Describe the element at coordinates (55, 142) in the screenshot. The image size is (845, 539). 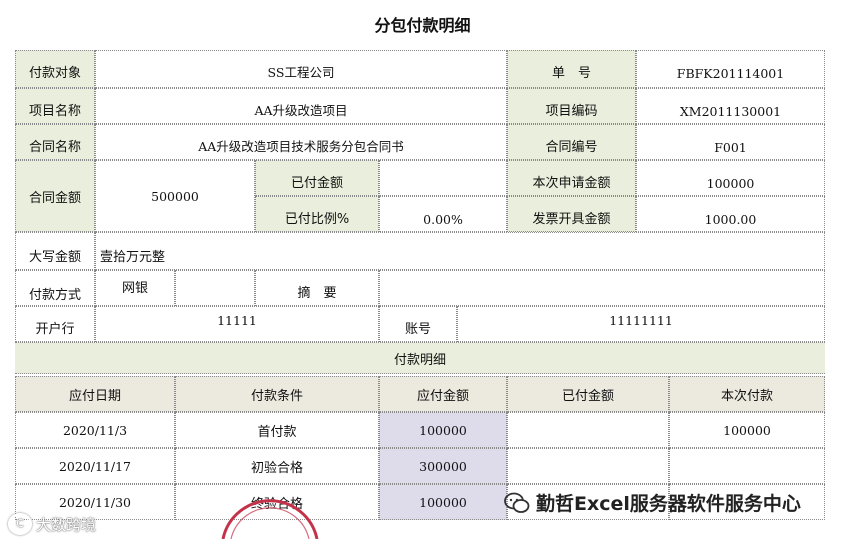
I see `contract-name-label: 合同名称` at that location.